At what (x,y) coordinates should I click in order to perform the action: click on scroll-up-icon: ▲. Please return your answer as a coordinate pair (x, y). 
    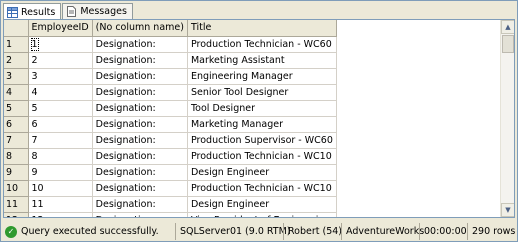
    Looking at the image, I should click on (507, 27).